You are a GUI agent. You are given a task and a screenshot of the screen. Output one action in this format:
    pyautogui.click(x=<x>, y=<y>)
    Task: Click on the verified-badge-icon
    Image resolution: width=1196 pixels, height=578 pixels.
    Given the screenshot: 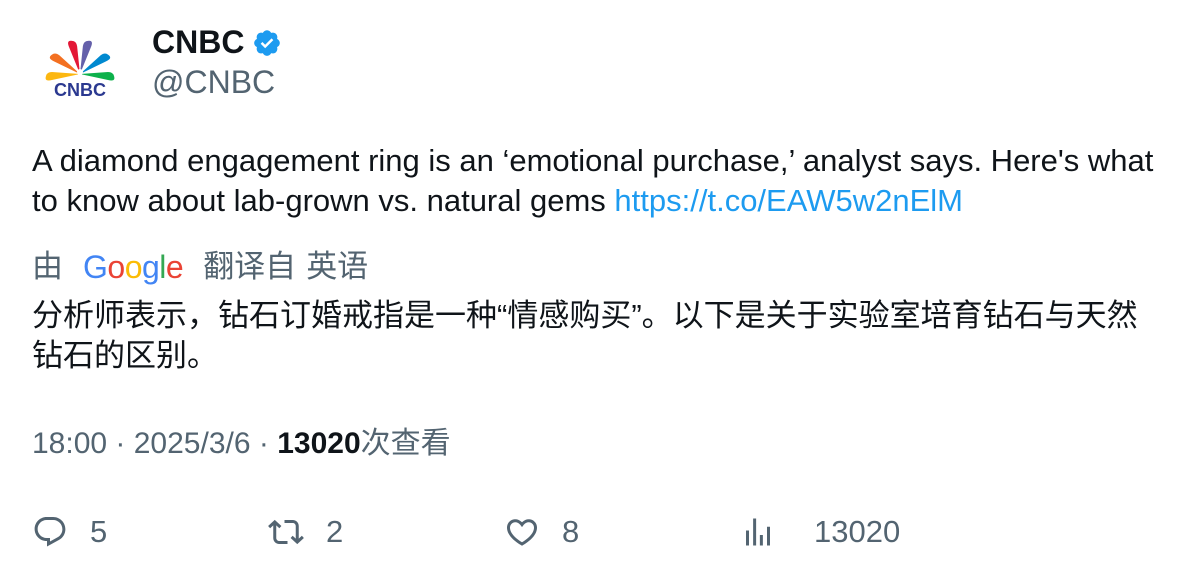 What is the action you would take?
    pyautogui.click(x=267, y=43)
    